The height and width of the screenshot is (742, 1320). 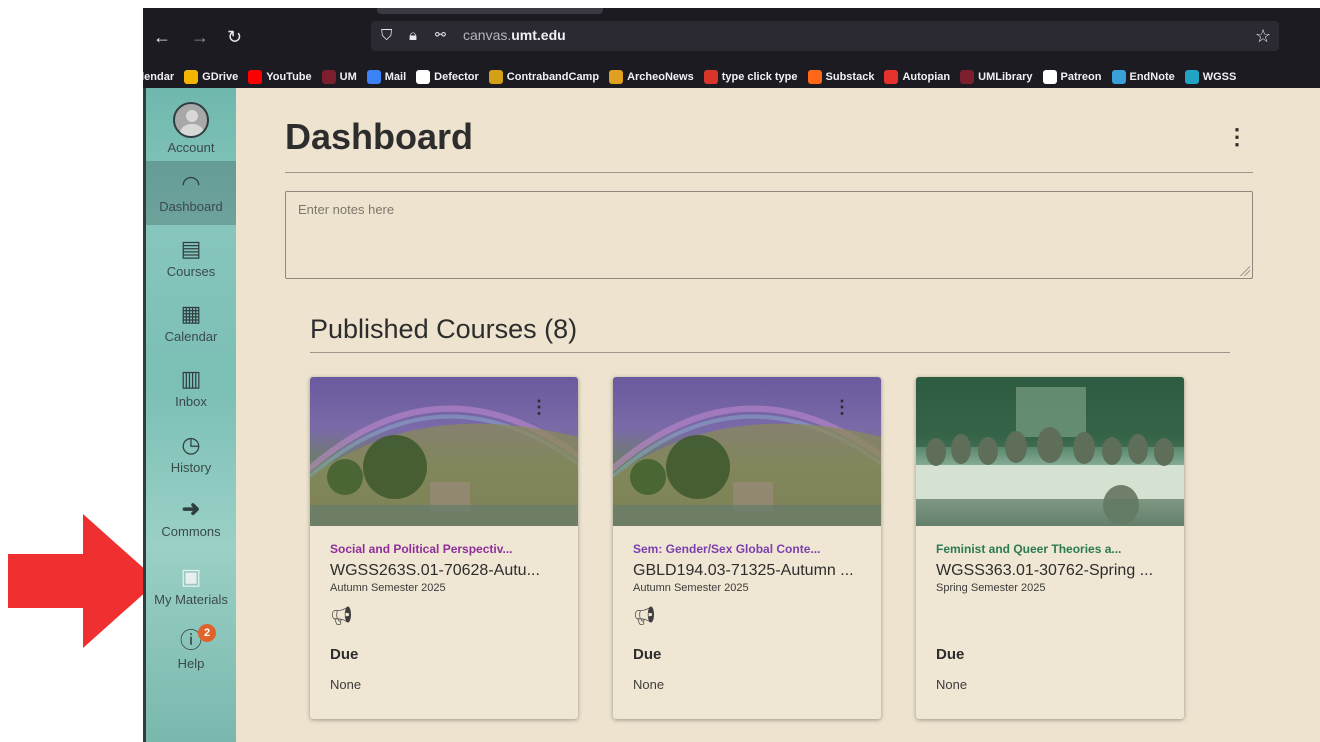 I want to click on url-text: canvas.umt.edu, so click(x=514, y=35).